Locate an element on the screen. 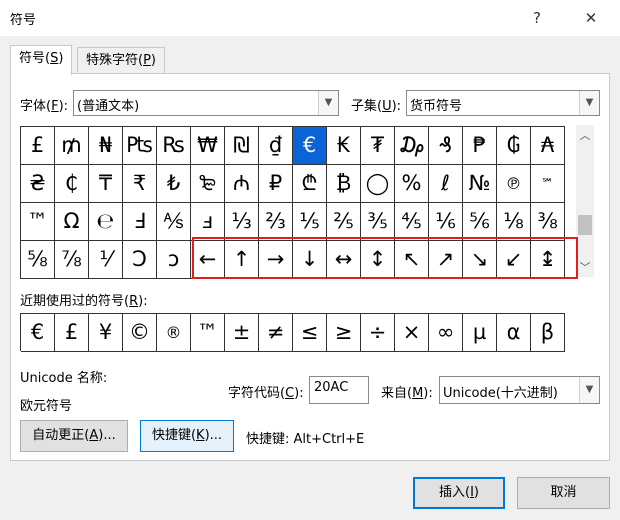 This screenshot has height=520, width=620. symbol-cell: ₧ is located at coordinates (140, 146).